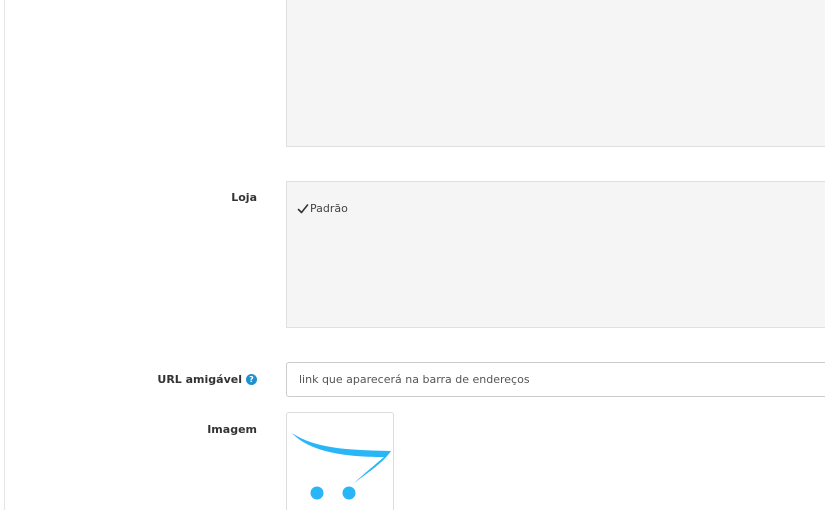 This screenshot has height=510, width=825. I want to click on seo-url-input, so click(555, 379).